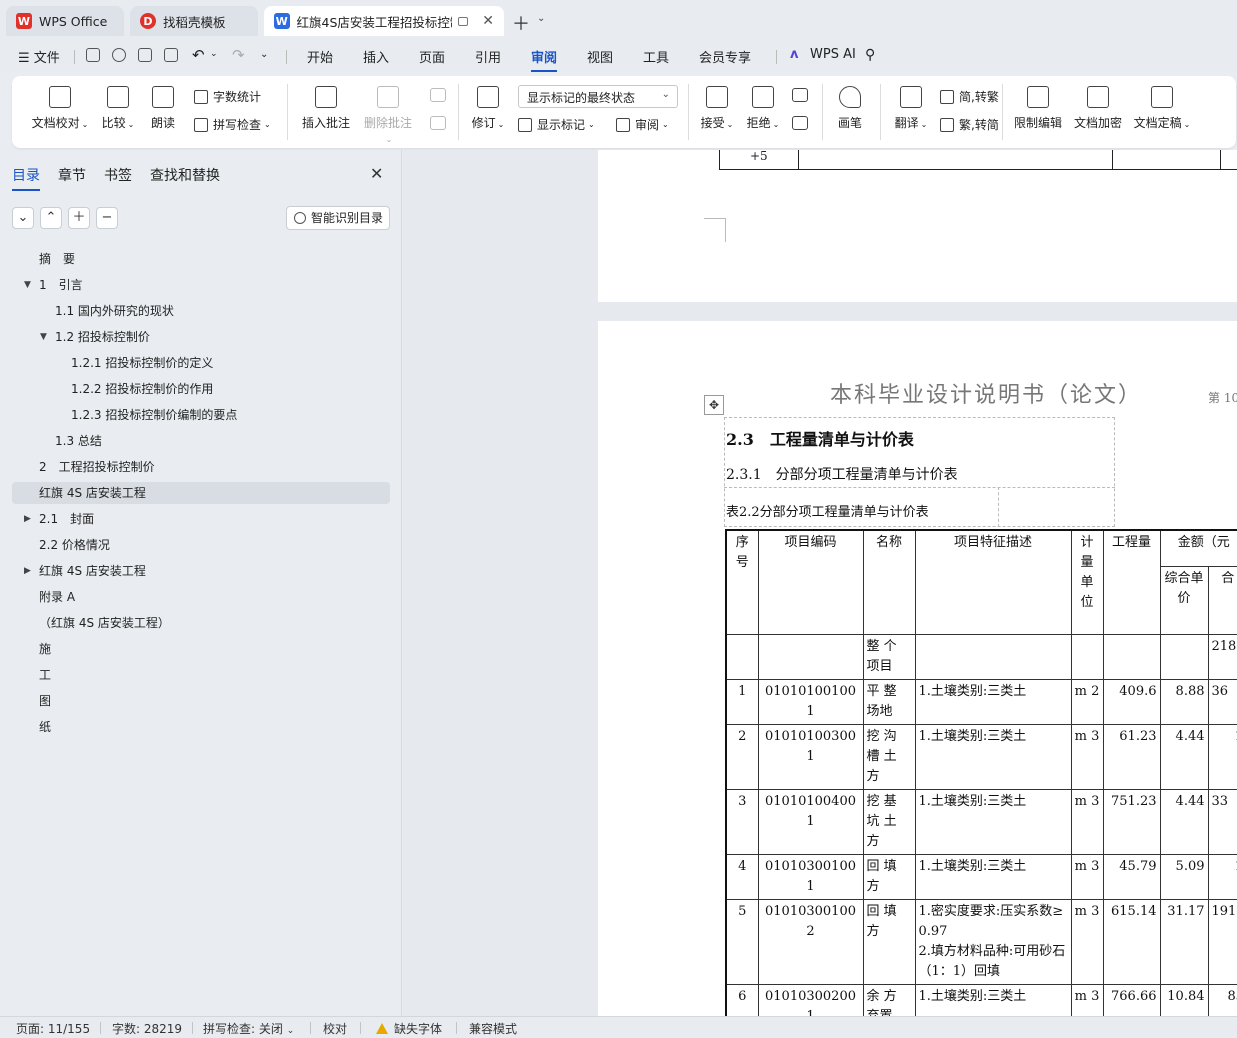 This screenshot has width=1237, height=1038. Describe the element at coordinates (154, 415) in the screenshot. I see `toc-item: 1.2.3 招投标控制价编制的要点` at that location.